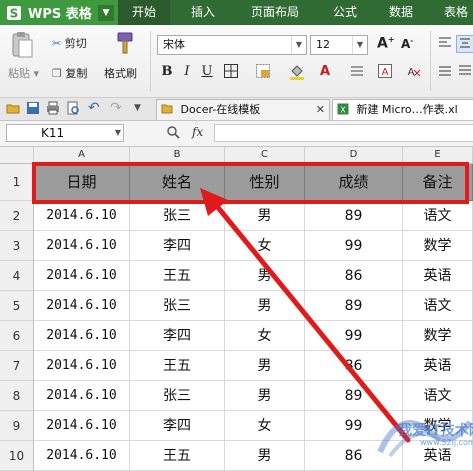 The height and width of the screenshot is (471, 473). Describe the element at coordinates (22, 46) in the screenshot. I see `paste-icon` at that location.